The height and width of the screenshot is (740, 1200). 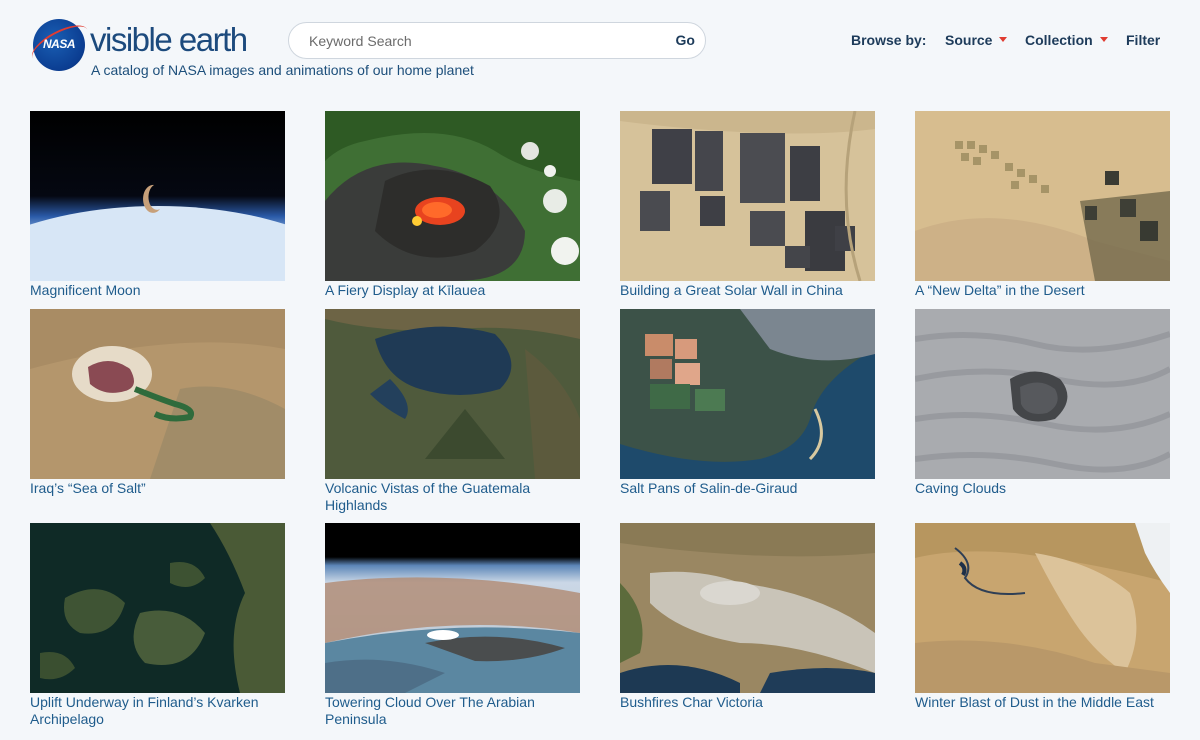 What do you see at coordinates (1042, 702) in the screenshot?
I see `card-title: Winter Blast of Dust in the Middle East` at bounding box center [1042, 702].